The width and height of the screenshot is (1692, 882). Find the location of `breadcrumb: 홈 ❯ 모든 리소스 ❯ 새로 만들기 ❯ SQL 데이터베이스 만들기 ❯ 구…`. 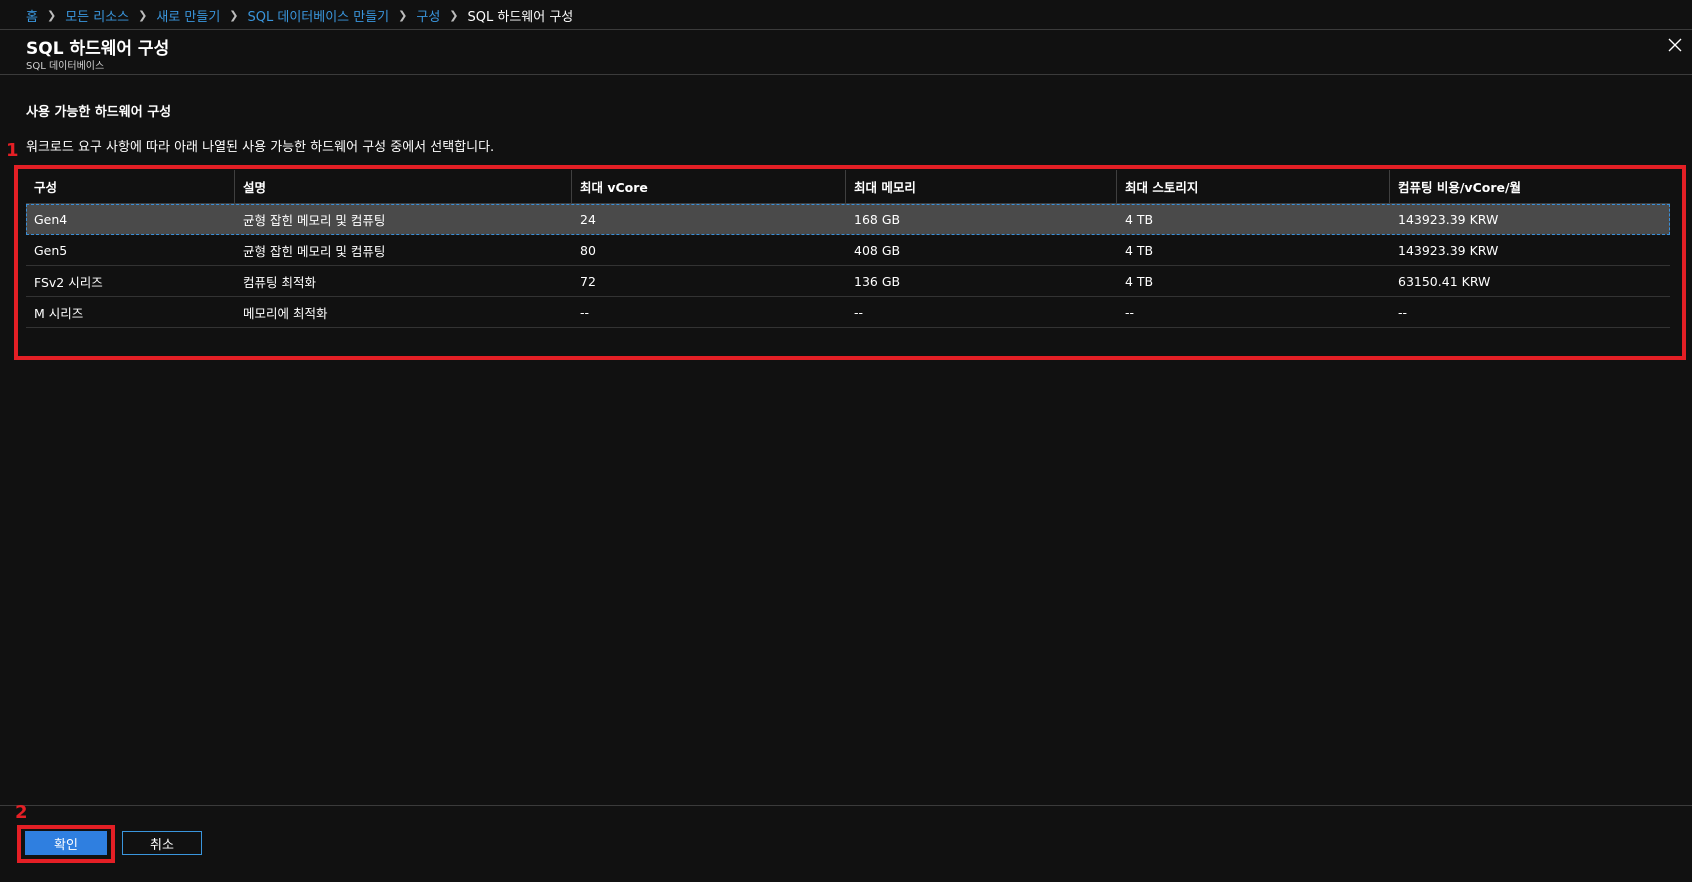

breadcrumb: 홈 ❯ 모든 리소스 ❯ 새로 만들기 ❯ SQL 데이터베이스 만들기 ❯ 구… is located at coordinates (300, 15).